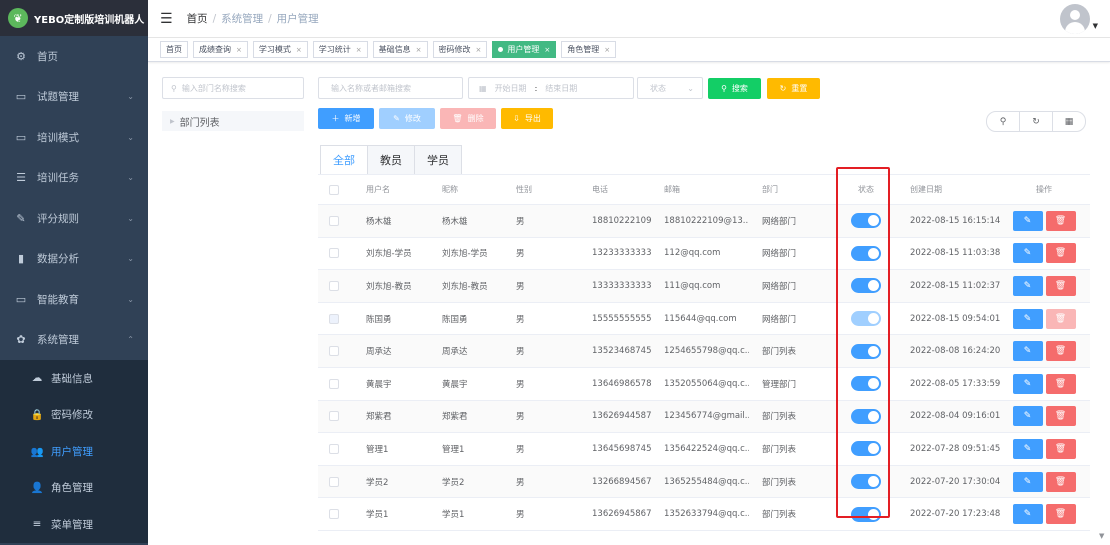 The width and height of the screenshot is (1110, 545). What do you see at coordinates (74, 299) in the screenshot?
I see `sidebar-menu-item: ▭ 智能教育 ⌄` at bounding box center [74, 299].